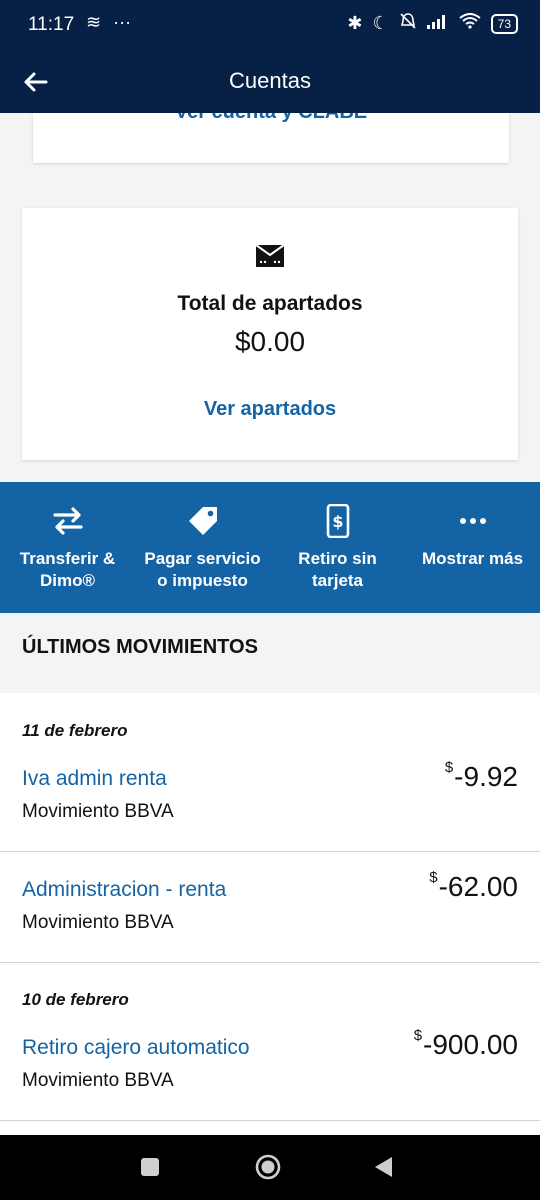  What do you see at coordinates (472, 558) in the screenshot?
I see `show-more-label: Mostrar más` at bounding box center [472, 558].